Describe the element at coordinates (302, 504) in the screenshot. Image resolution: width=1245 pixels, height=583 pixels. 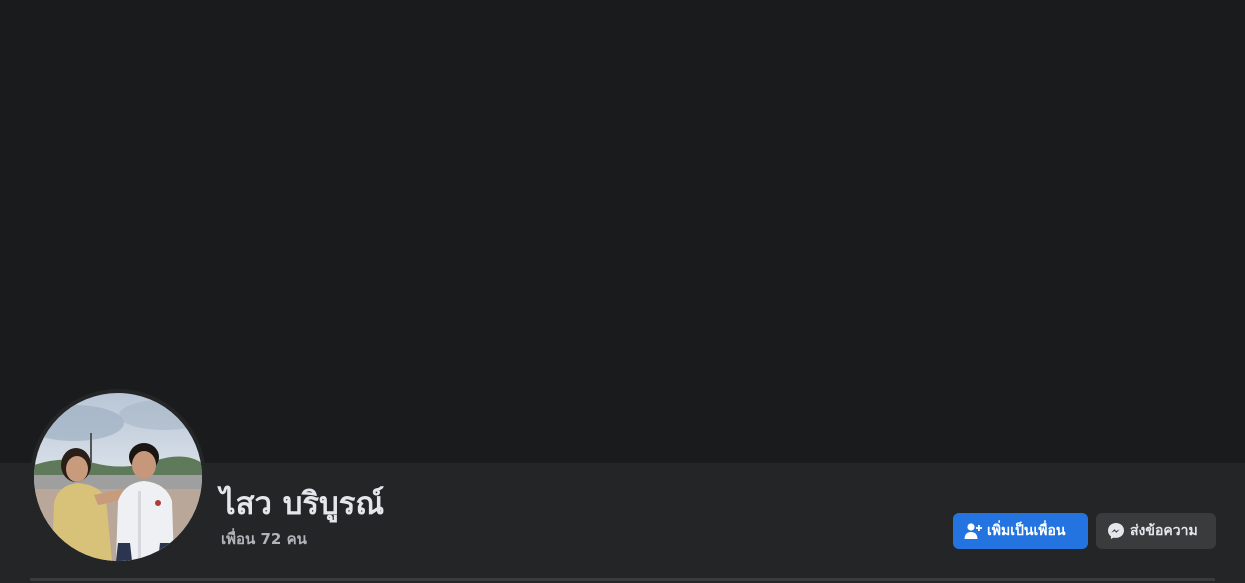
I see `profile-name: ไสว บริบูรณ์` at that location.